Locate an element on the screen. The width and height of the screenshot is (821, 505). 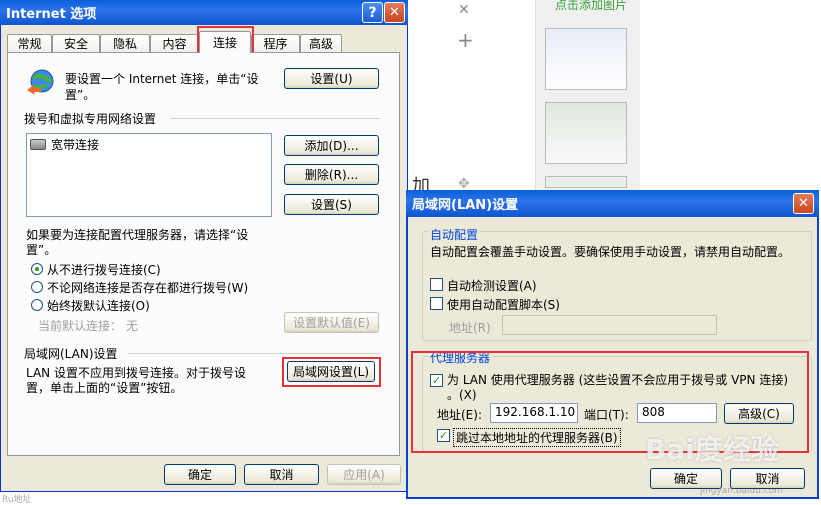
use-proxy-label-line1: 为 LAN 使用代理服务器 (这些设置不会应用于拨号或 VPN 连接) is located at coordinates (617, 379).